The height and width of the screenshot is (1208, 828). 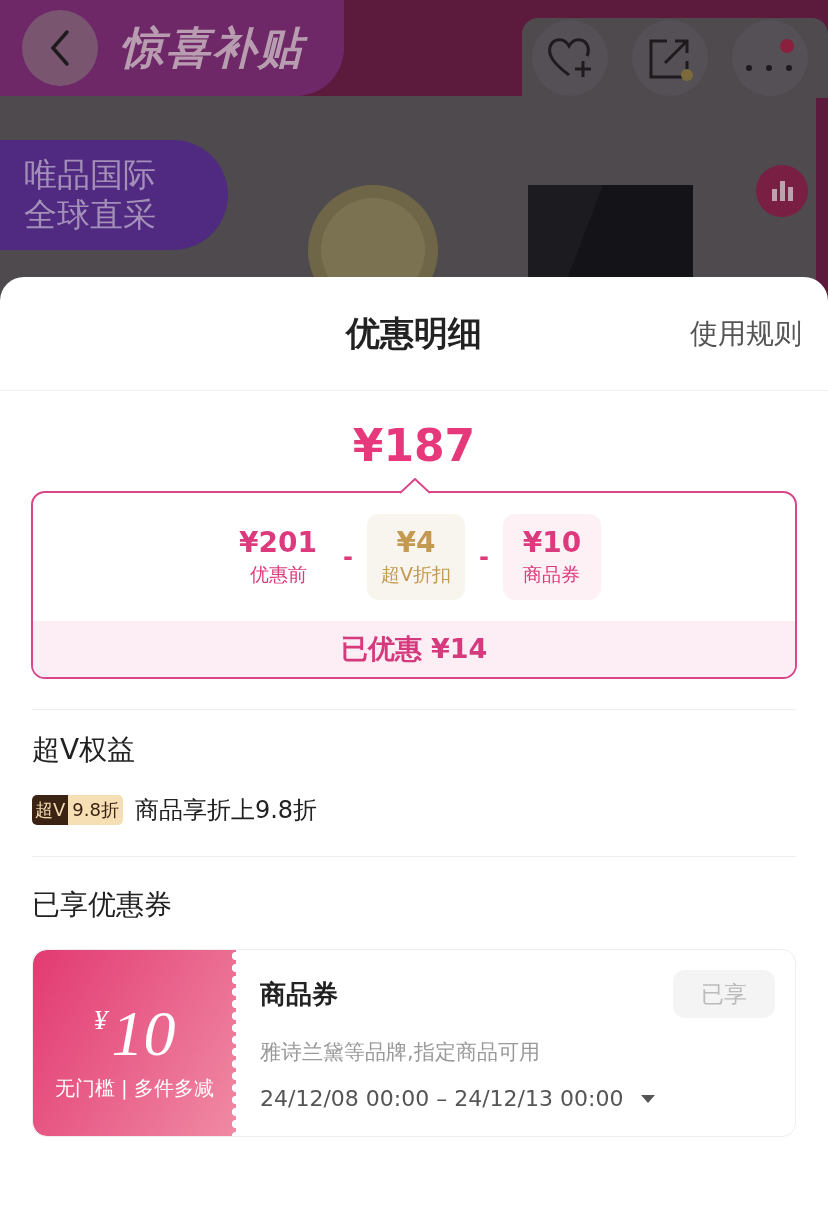 I want to click on discount-item: ¥10 商品券, so click(x=551, y=557).